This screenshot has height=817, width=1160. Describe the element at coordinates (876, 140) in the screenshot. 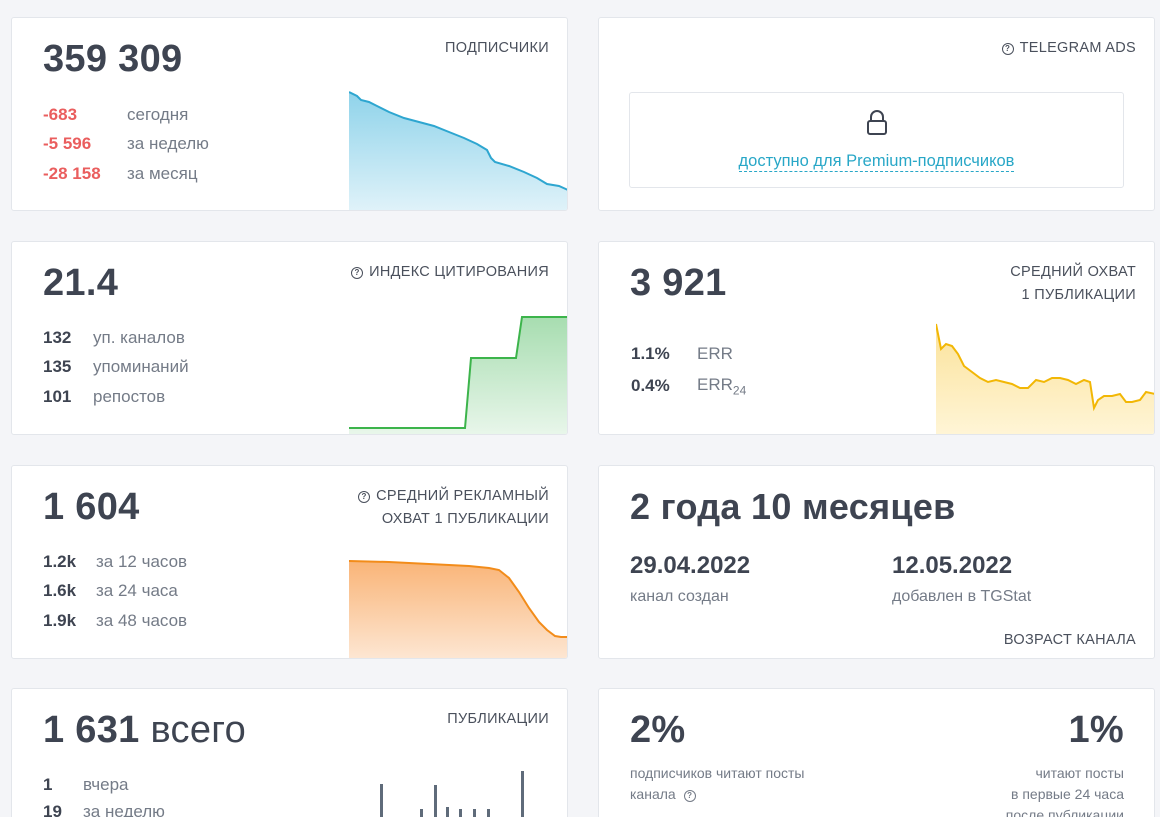

I see `premium-lock-box: доступно для Premium-подписчиков` at that location.